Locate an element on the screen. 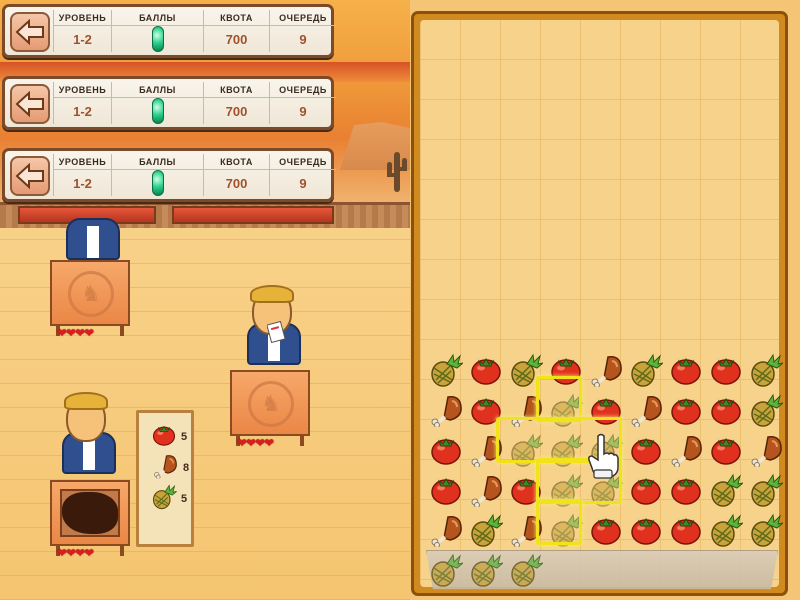 This screenshot has width=800, height=600. tray-items is located at coordinates (486, 570).